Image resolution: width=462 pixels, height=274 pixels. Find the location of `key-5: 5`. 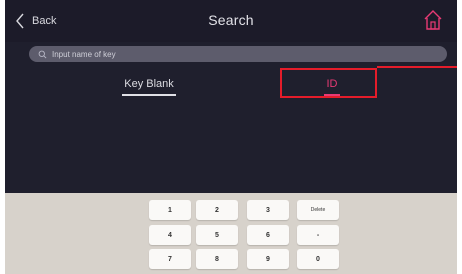

key-5: 5 is located at coordinates (217, 235).